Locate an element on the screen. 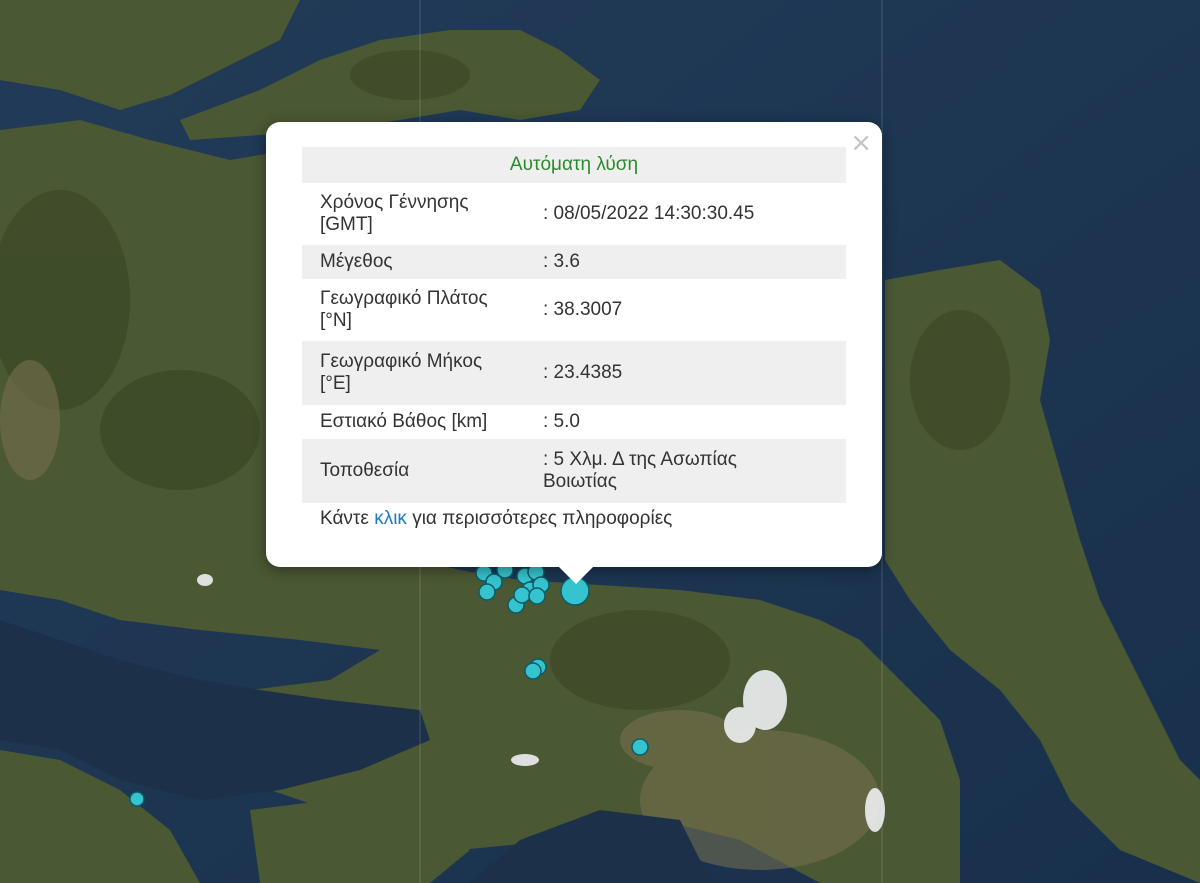 The width and height of the screenshot is (1200, 883). magnitude-value: : 3.6 is located at coordinates (692, 262).